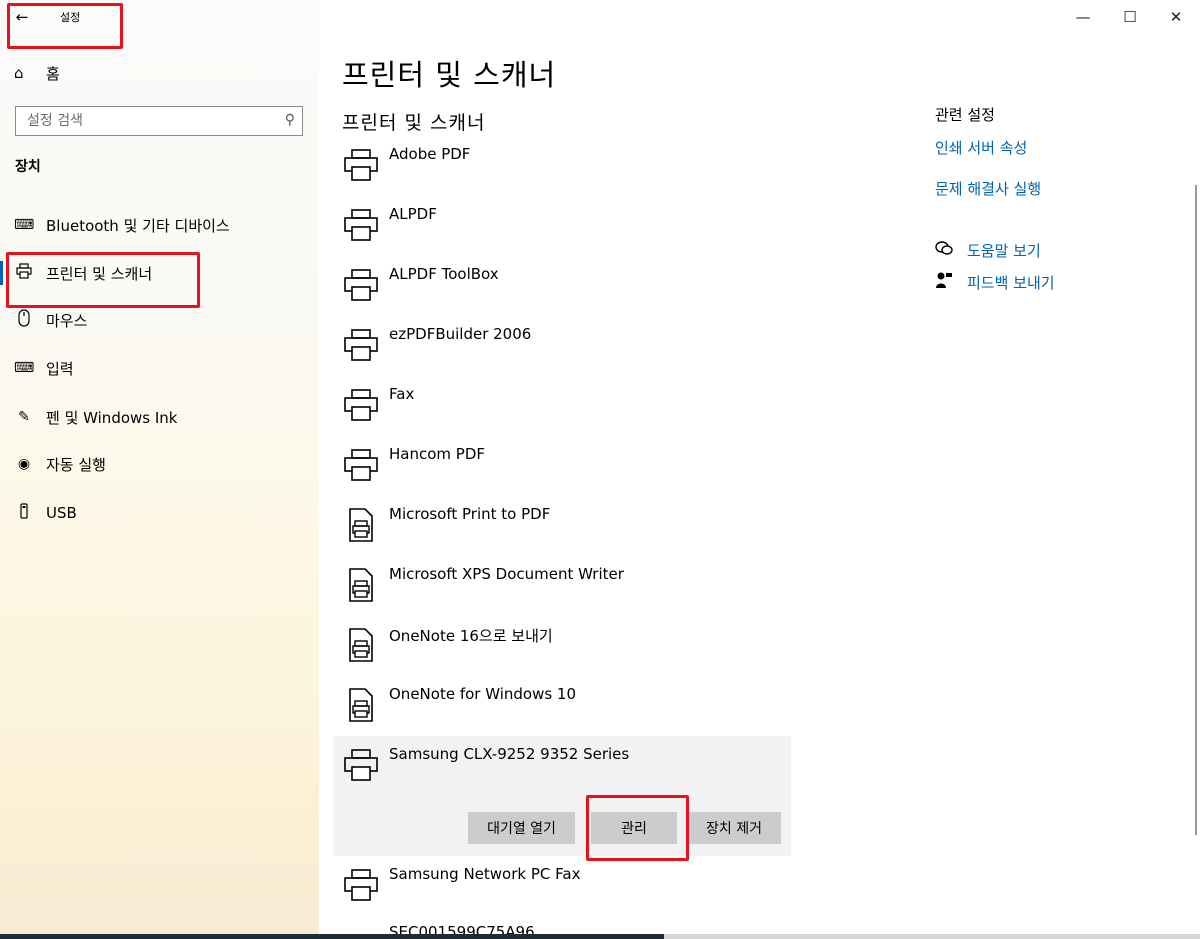  What do you see at coordinates (70, 17) in the screenshot?
I see `app-title: 설정` at bounding box center [70, 17].